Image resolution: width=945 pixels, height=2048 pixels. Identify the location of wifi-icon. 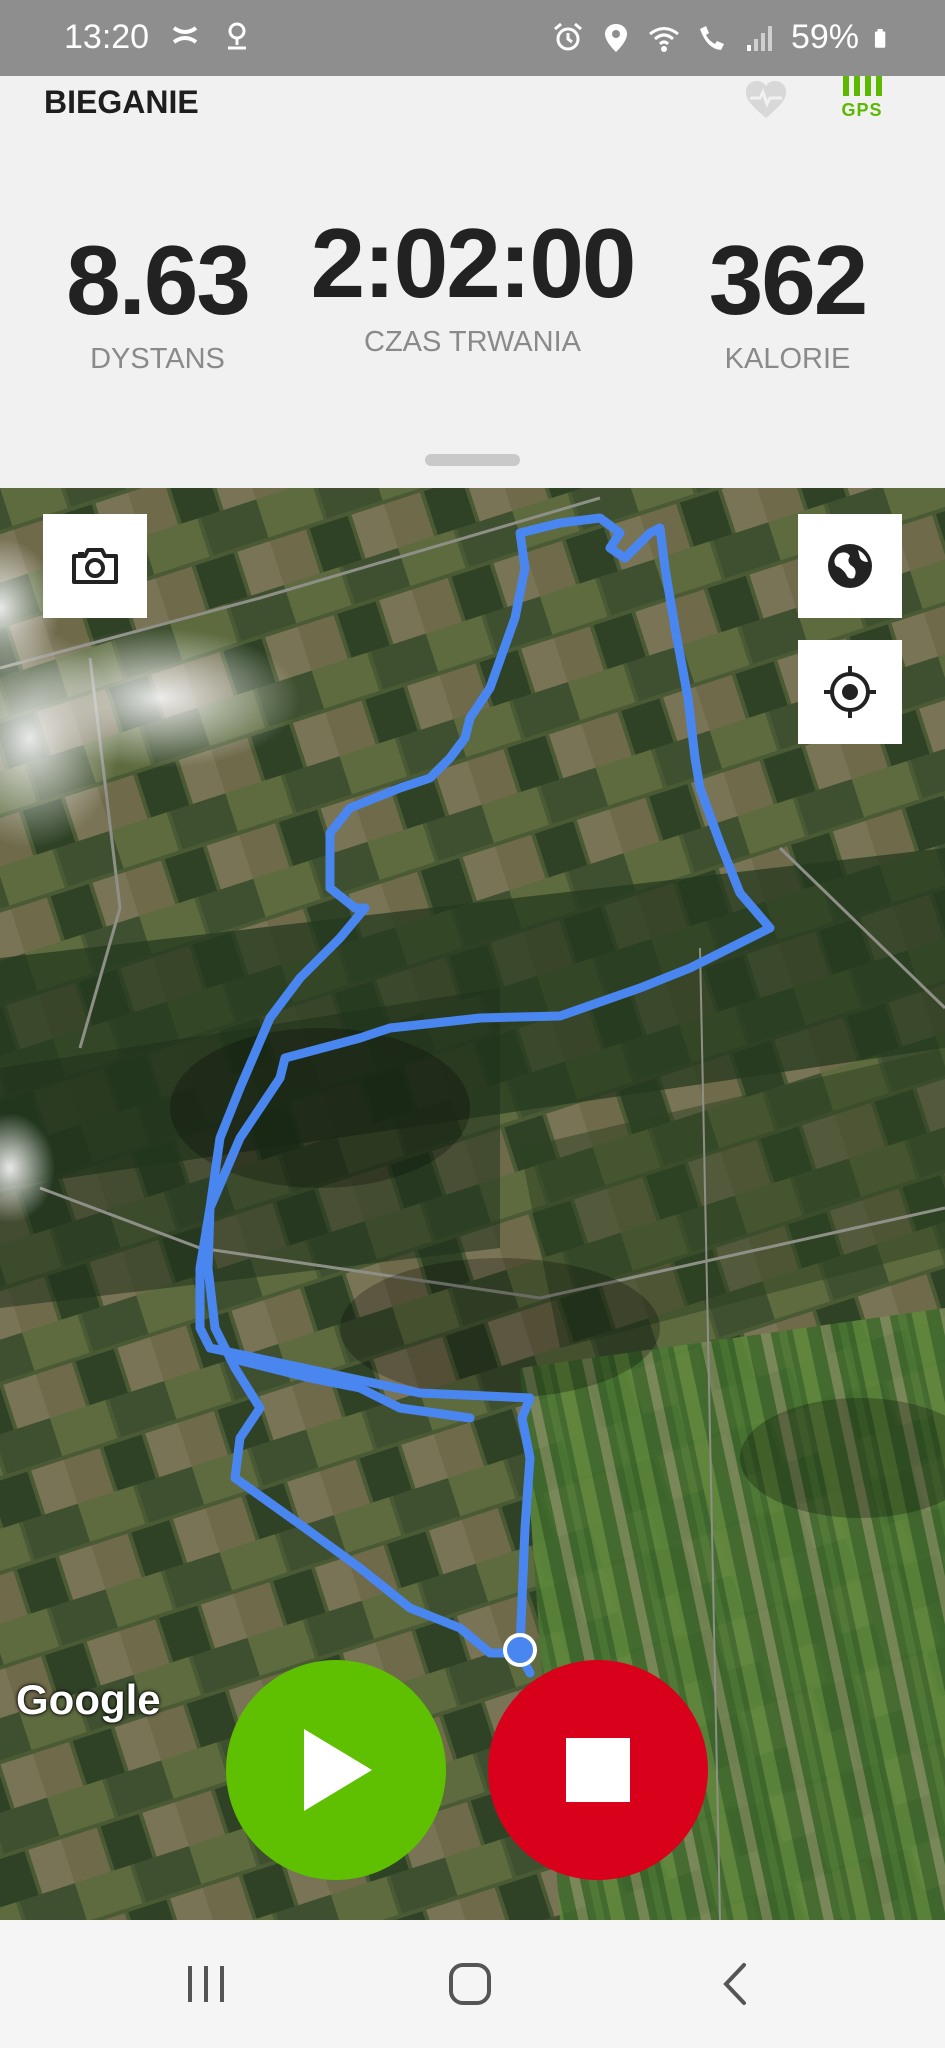
(664, 39).